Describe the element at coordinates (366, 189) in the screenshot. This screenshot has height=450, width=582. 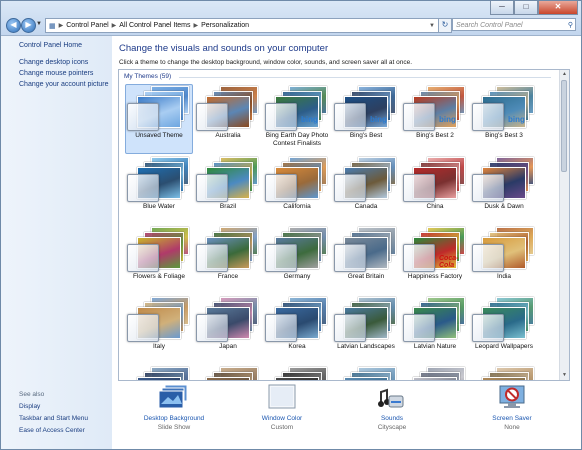
I see `theme-item: Canada` at that location.